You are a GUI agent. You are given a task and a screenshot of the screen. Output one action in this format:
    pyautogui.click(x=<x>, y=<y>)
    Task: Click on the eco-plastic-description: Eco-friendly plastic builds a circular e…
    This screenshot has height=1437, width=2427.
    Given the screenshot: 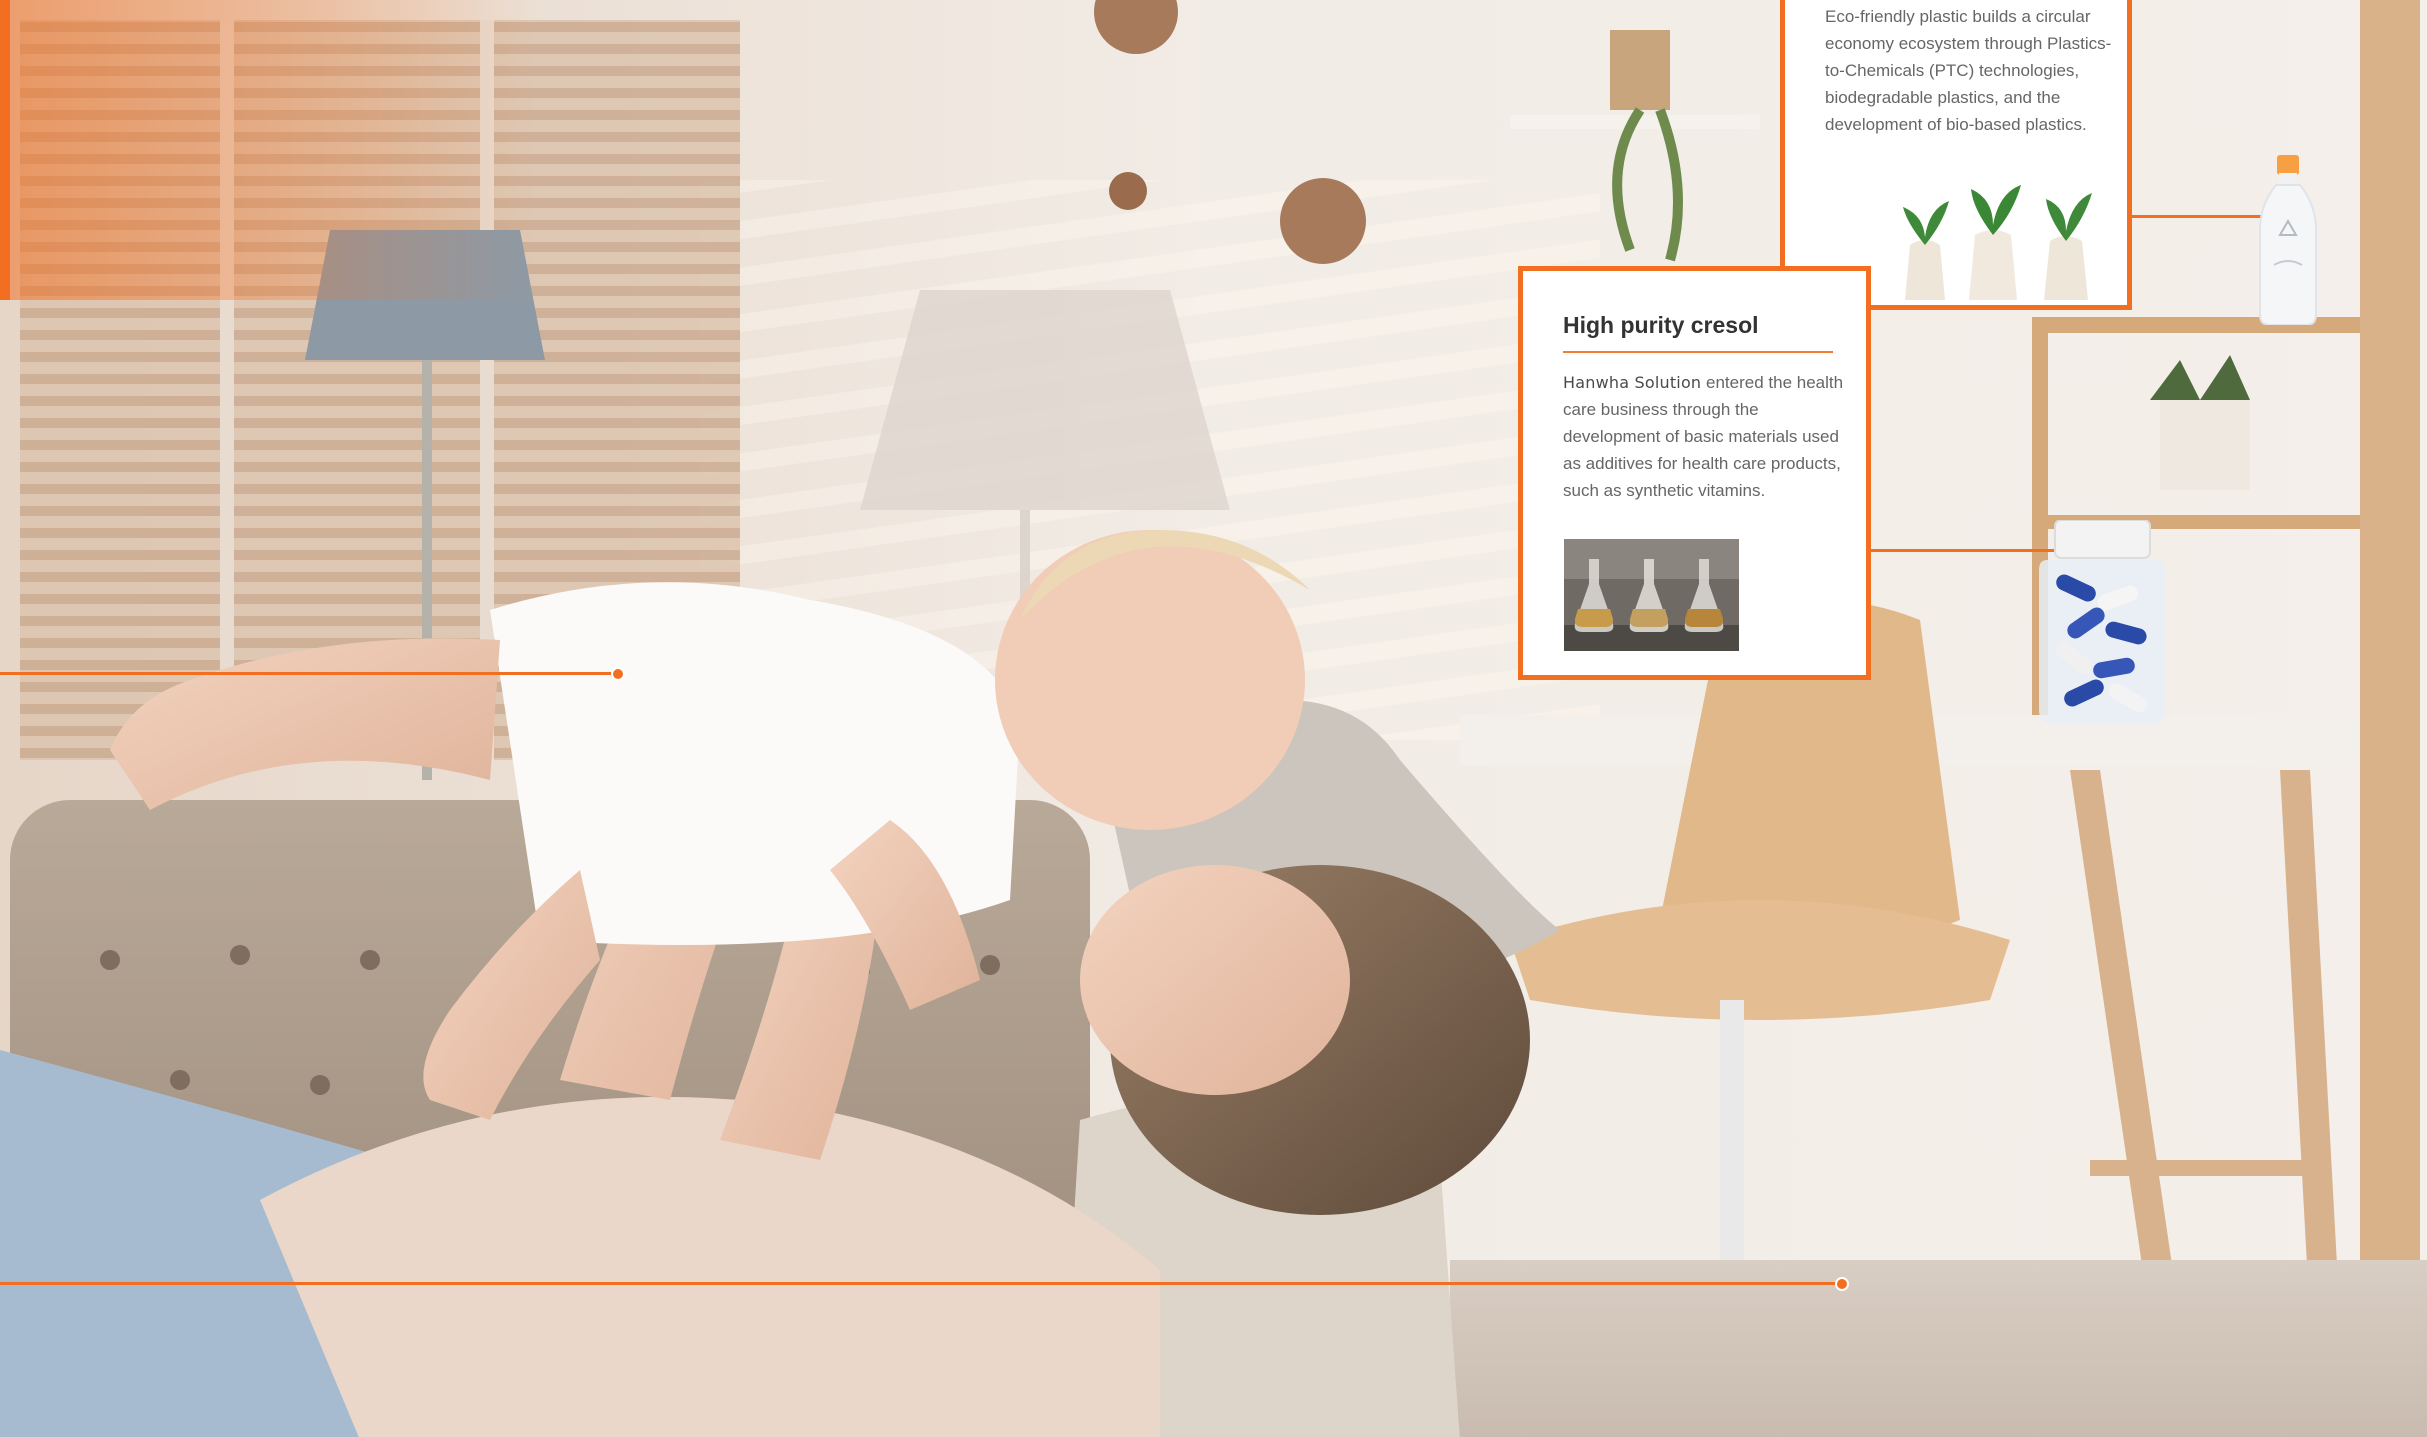 What is the action you would take?
    pyautogui.click(x=1968, y=70)
    